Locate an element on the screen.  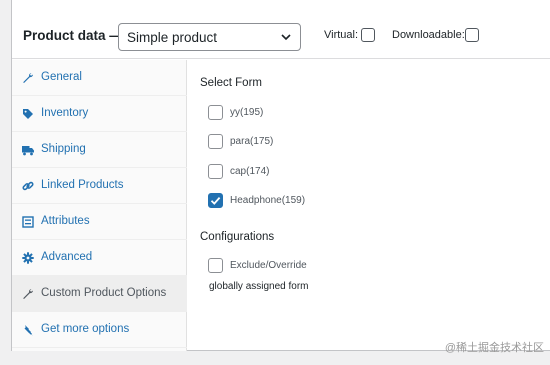
form-label-para: para(175) is located at coordinates (252, 141).